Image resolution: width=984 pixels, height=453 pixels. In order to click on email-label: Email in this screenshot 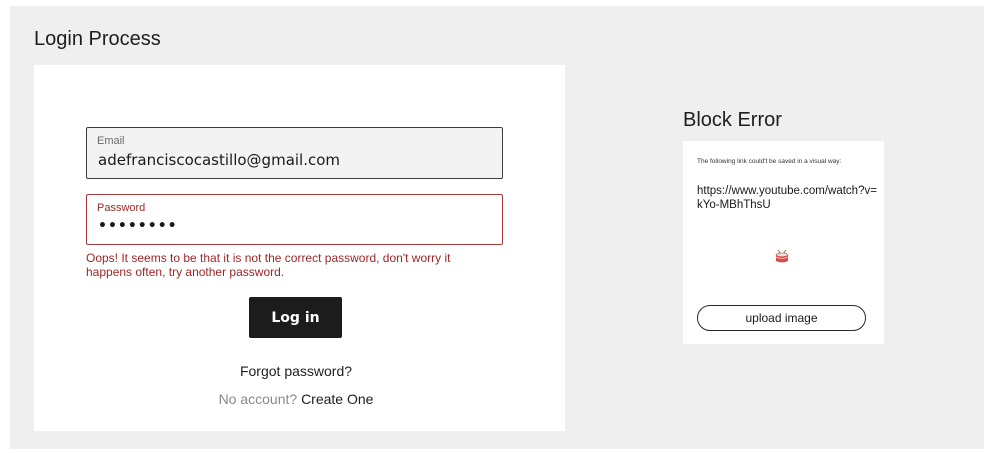, I will do `click(111, 141)`.